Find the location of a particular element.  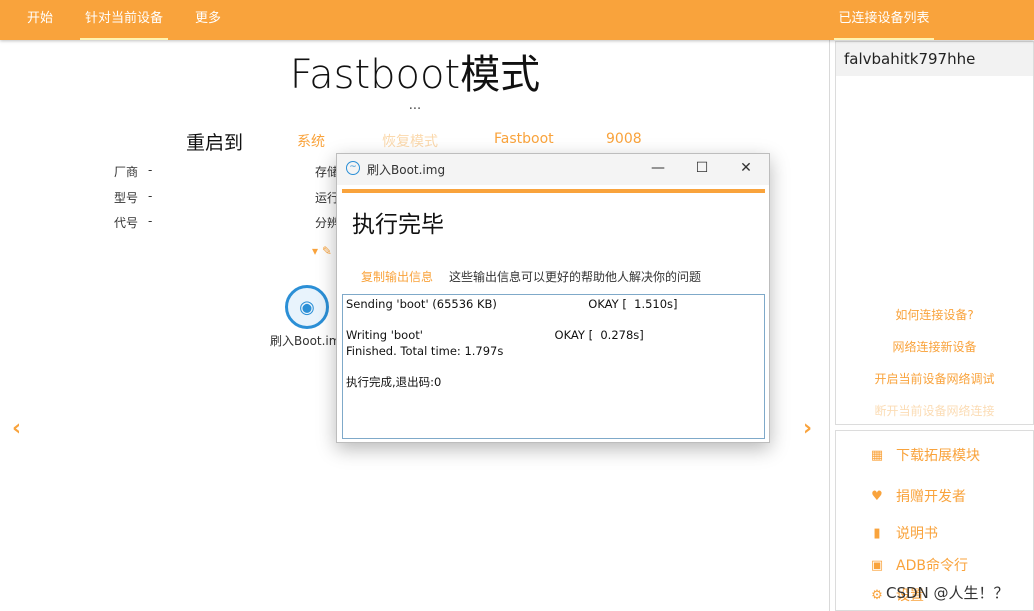

maximize-icon: ☐ is located at coordinates (702, 169).